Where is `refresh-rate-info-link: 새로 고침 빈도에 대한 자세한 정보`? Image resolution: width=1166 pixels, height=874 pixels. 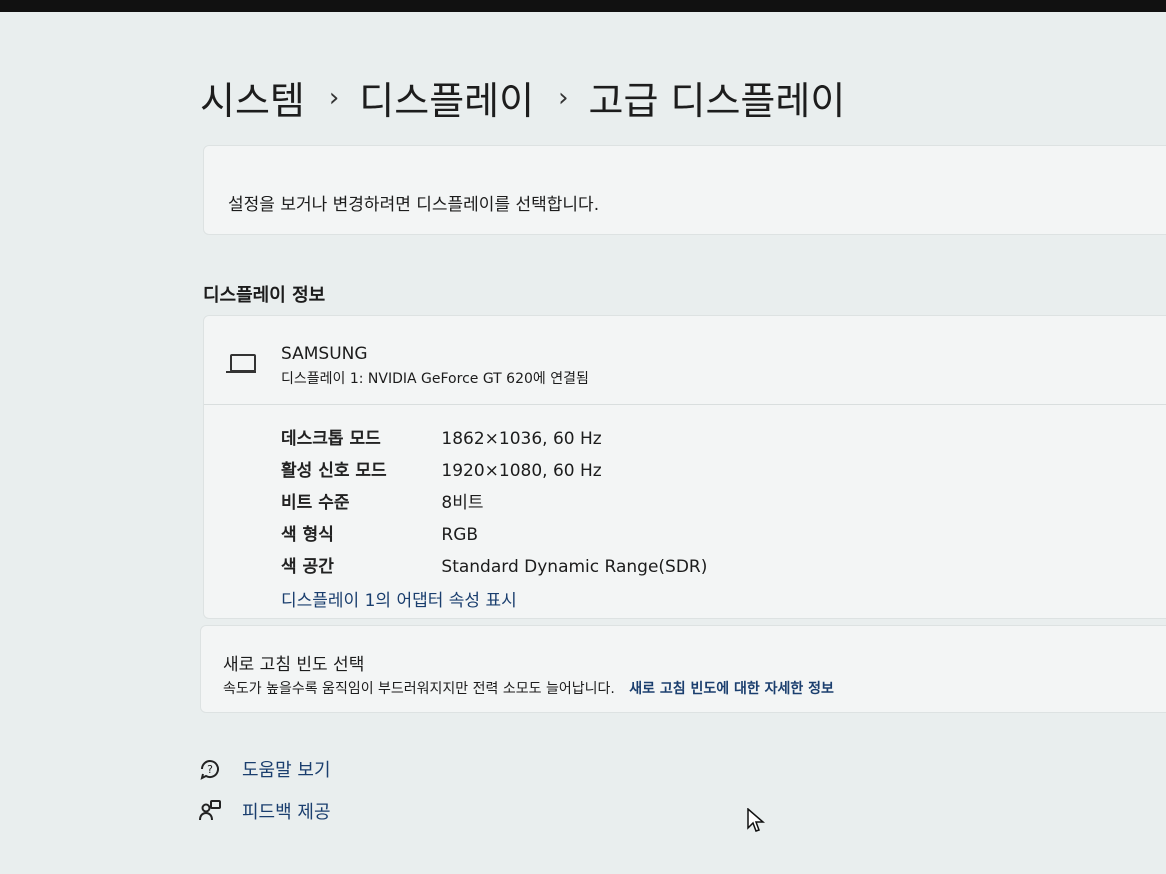 refresh-rate-info-link: 새로 고침 빈도에 대한 자세한 정보 is located at coordinates (731, 689).